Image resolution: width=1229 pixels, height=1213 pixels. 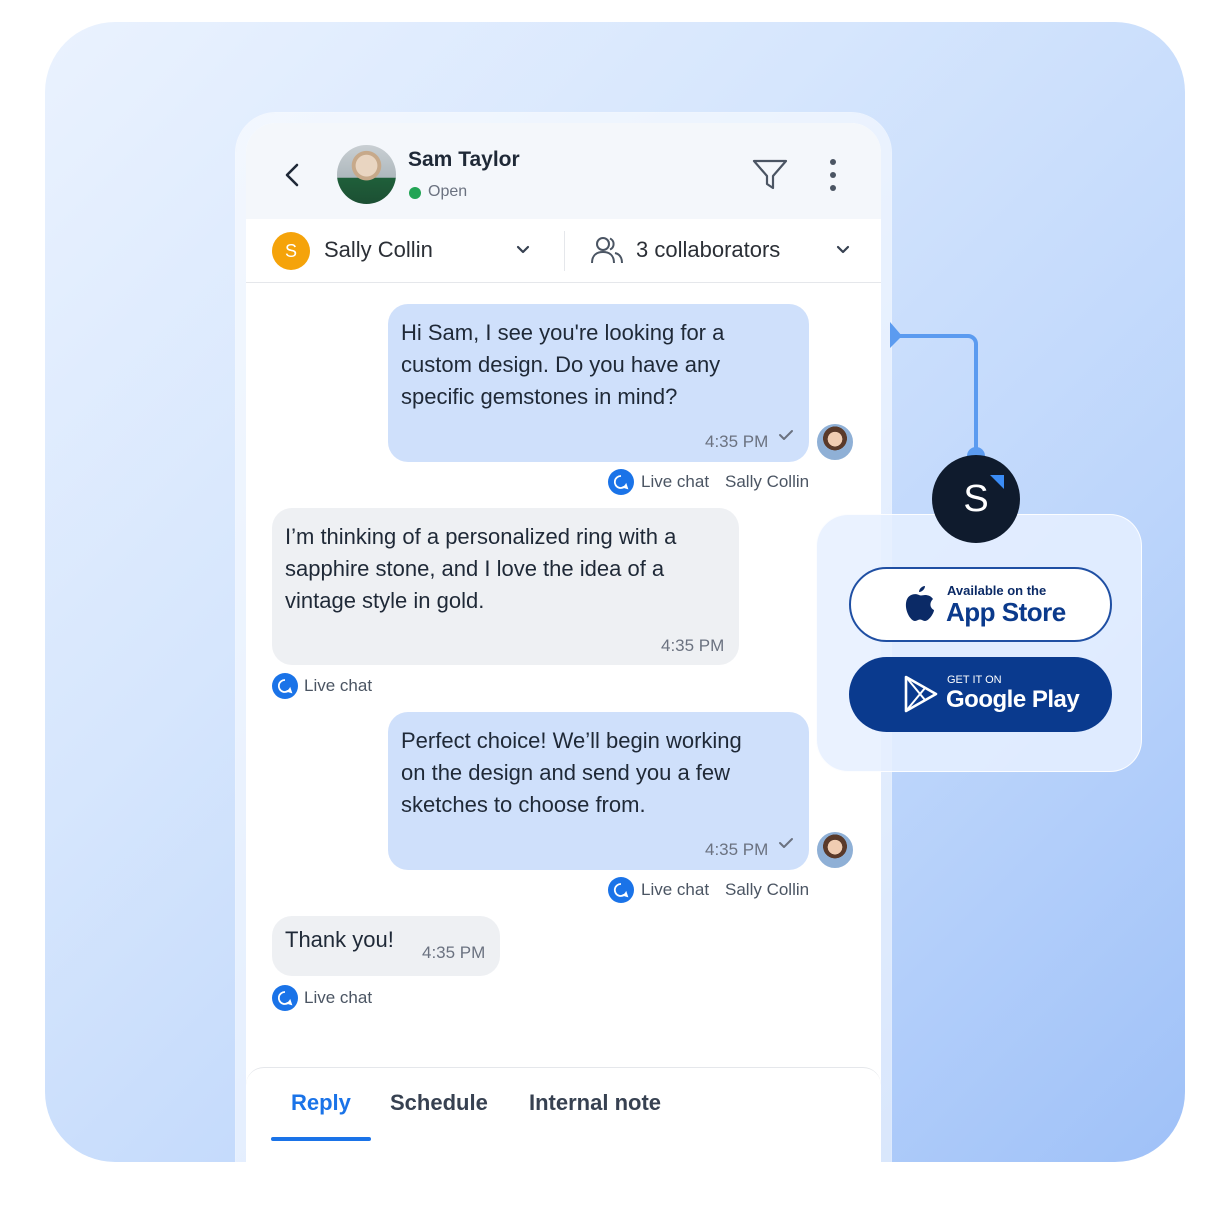 I want to click on google-play-icon, so click(x=921, y=694).